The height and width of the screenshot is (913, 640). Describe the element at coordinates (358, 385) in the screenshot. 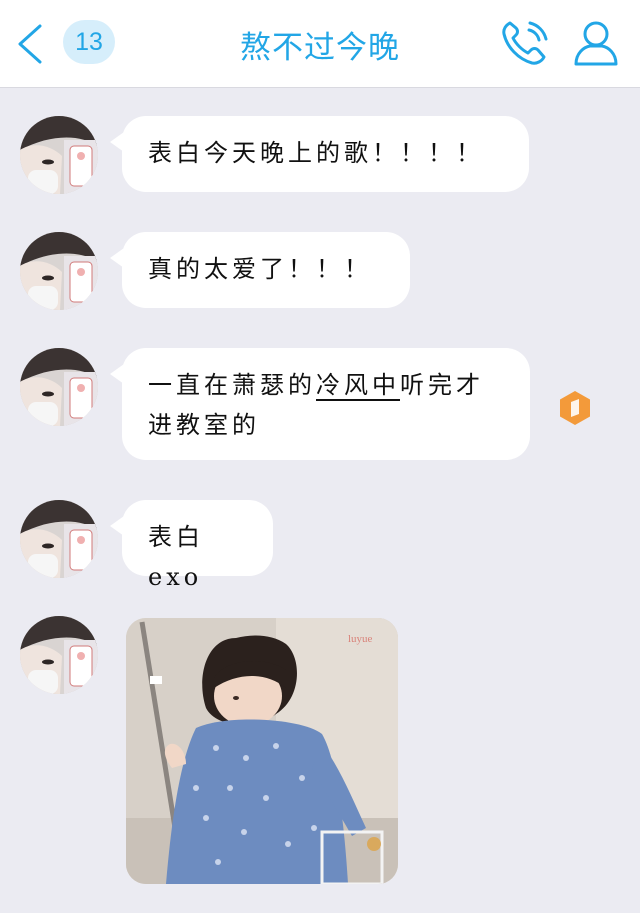

I see `message-link: 冷风中` at that location.